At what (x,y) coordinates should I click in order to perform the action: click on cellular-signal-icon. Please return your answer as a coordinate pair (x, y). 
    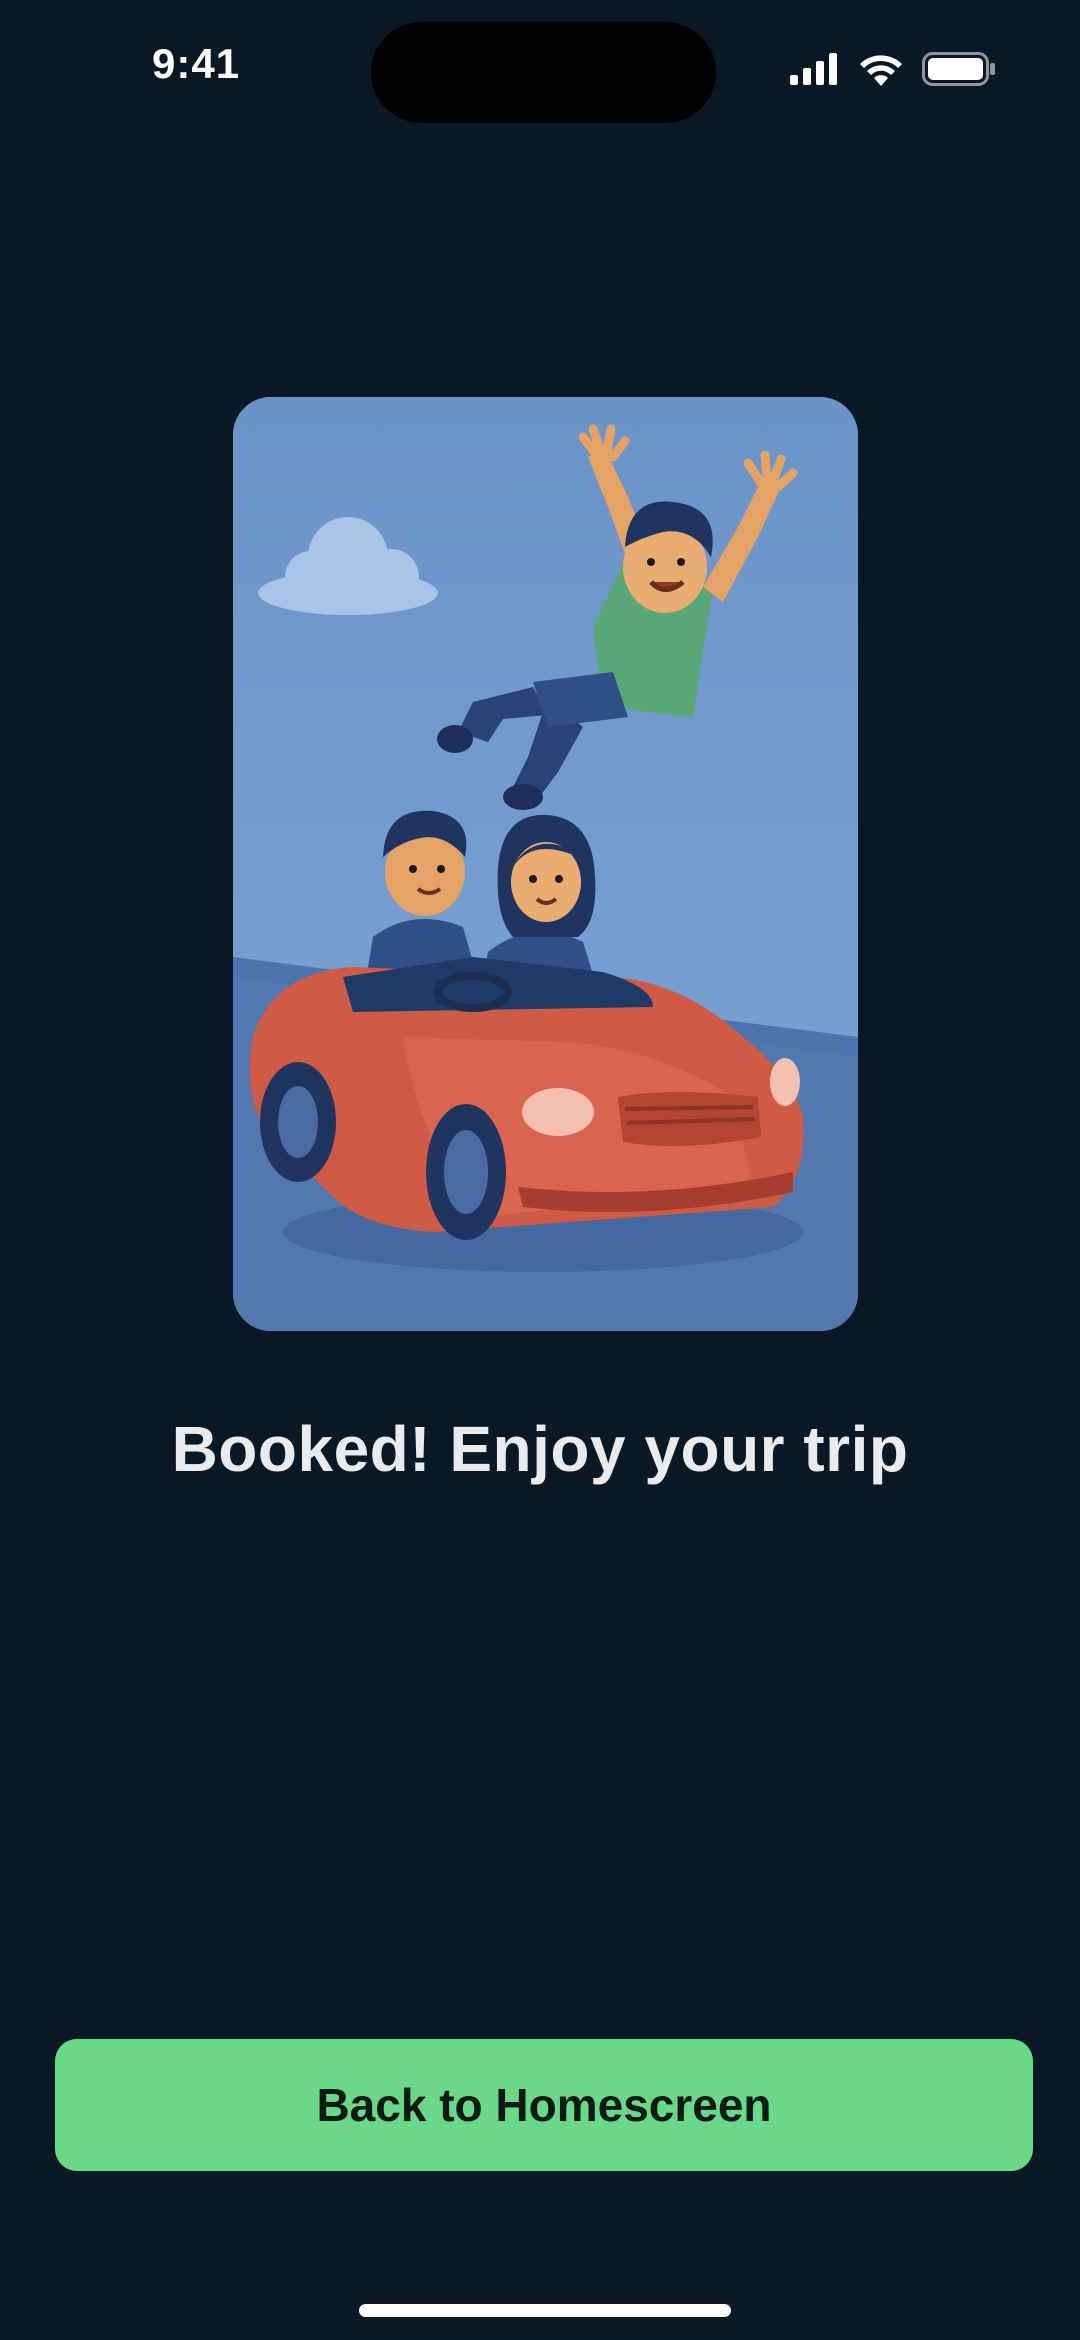
    Looking at the image, I should click on (815, 71).